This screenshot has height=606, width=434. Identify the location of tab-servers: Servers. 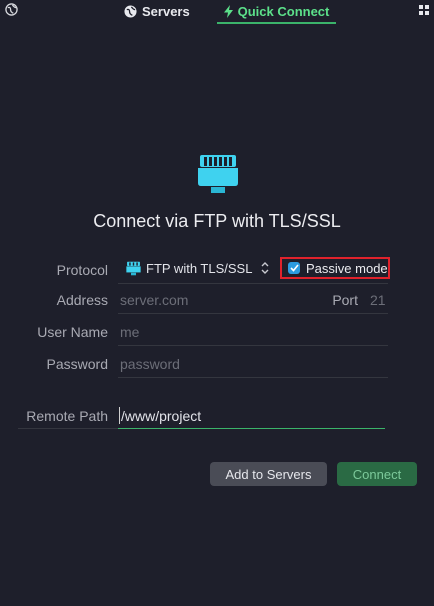
(157, 11).